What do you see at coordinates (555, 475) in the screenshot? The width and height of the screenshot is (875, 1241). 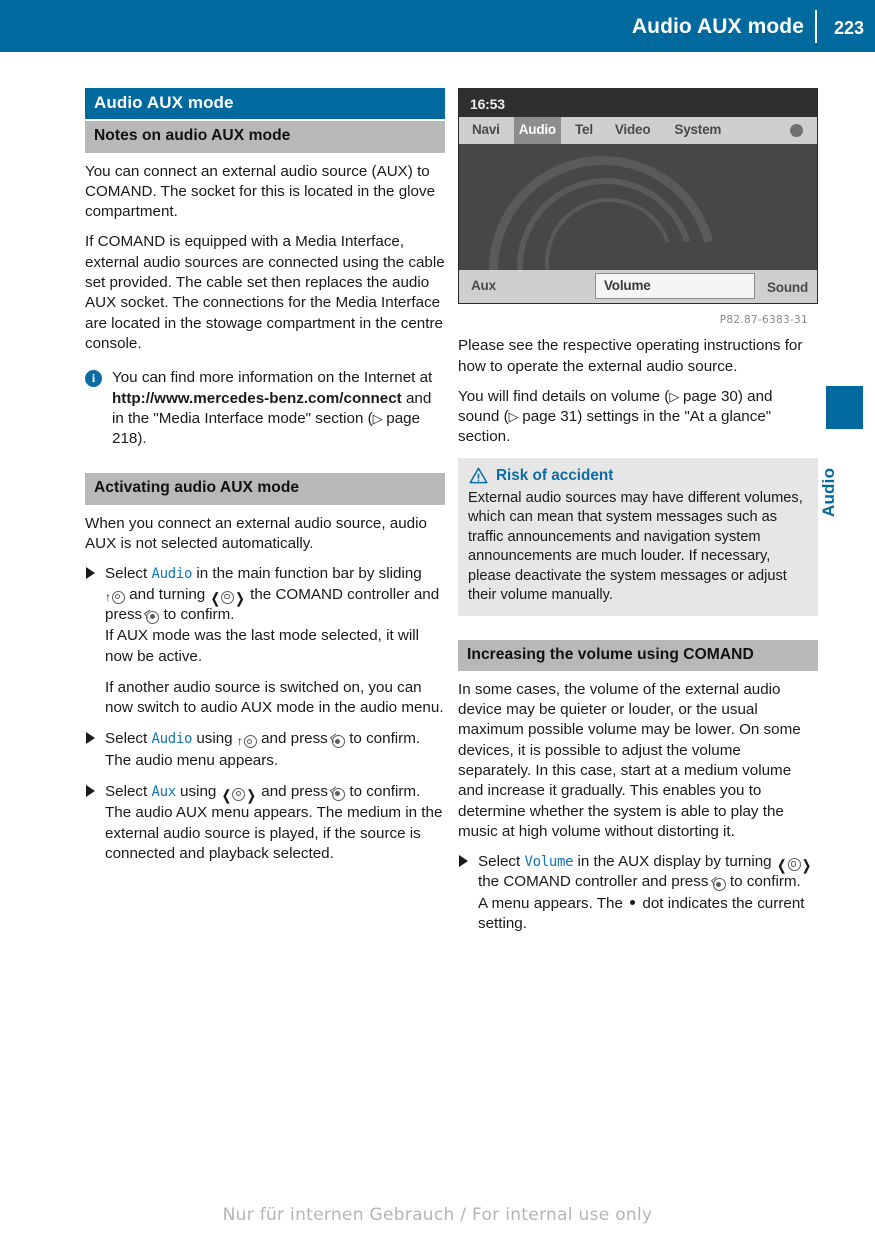 I see `warning-heading: Risk of accident` at bounding box center [555, 475].